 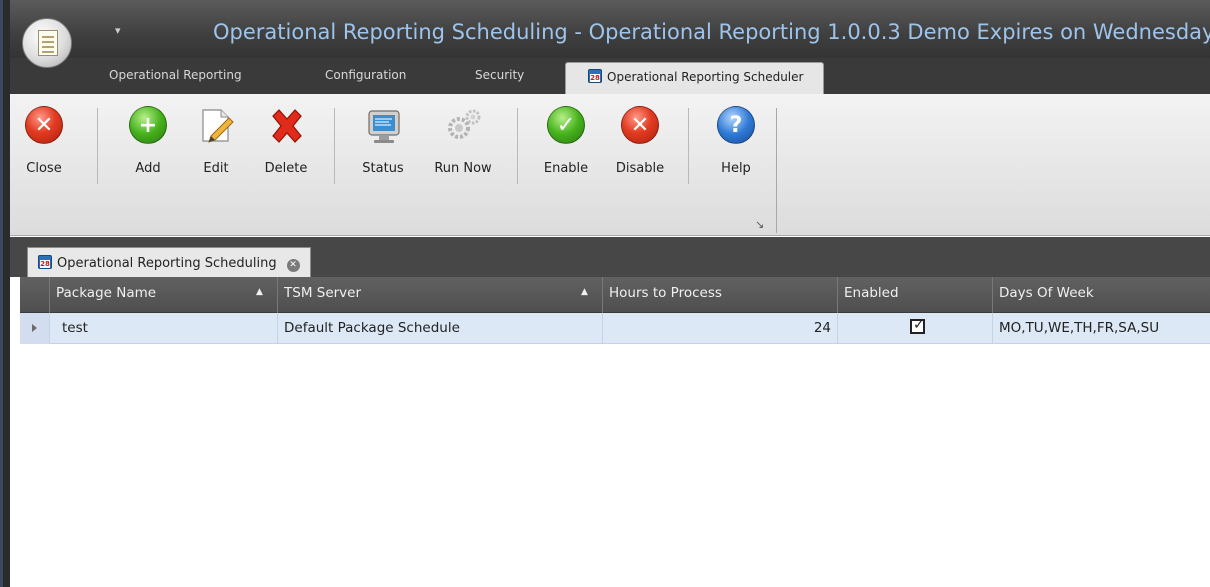 What do you see at coordinates (463, 168) in the screenshot?
I see `run-now-label: Run Now` at bounding box center [463, 168].